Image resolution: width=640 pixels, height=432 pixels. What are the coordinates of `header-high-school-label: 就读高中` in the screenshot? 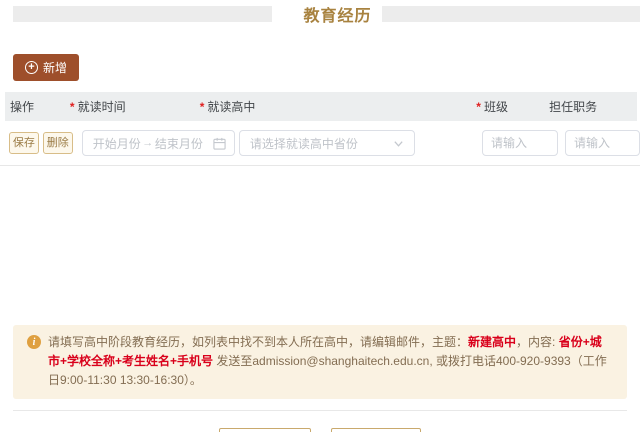 It's located at (231, 107).